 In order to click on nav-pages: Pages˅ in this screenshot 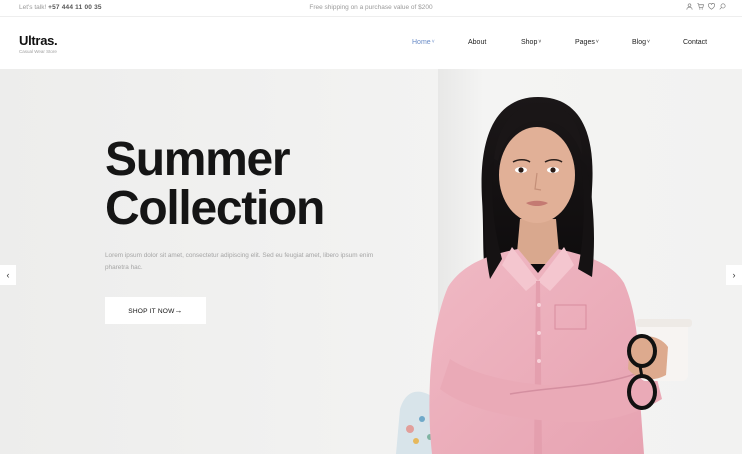, I will do `click(587, 42)`.